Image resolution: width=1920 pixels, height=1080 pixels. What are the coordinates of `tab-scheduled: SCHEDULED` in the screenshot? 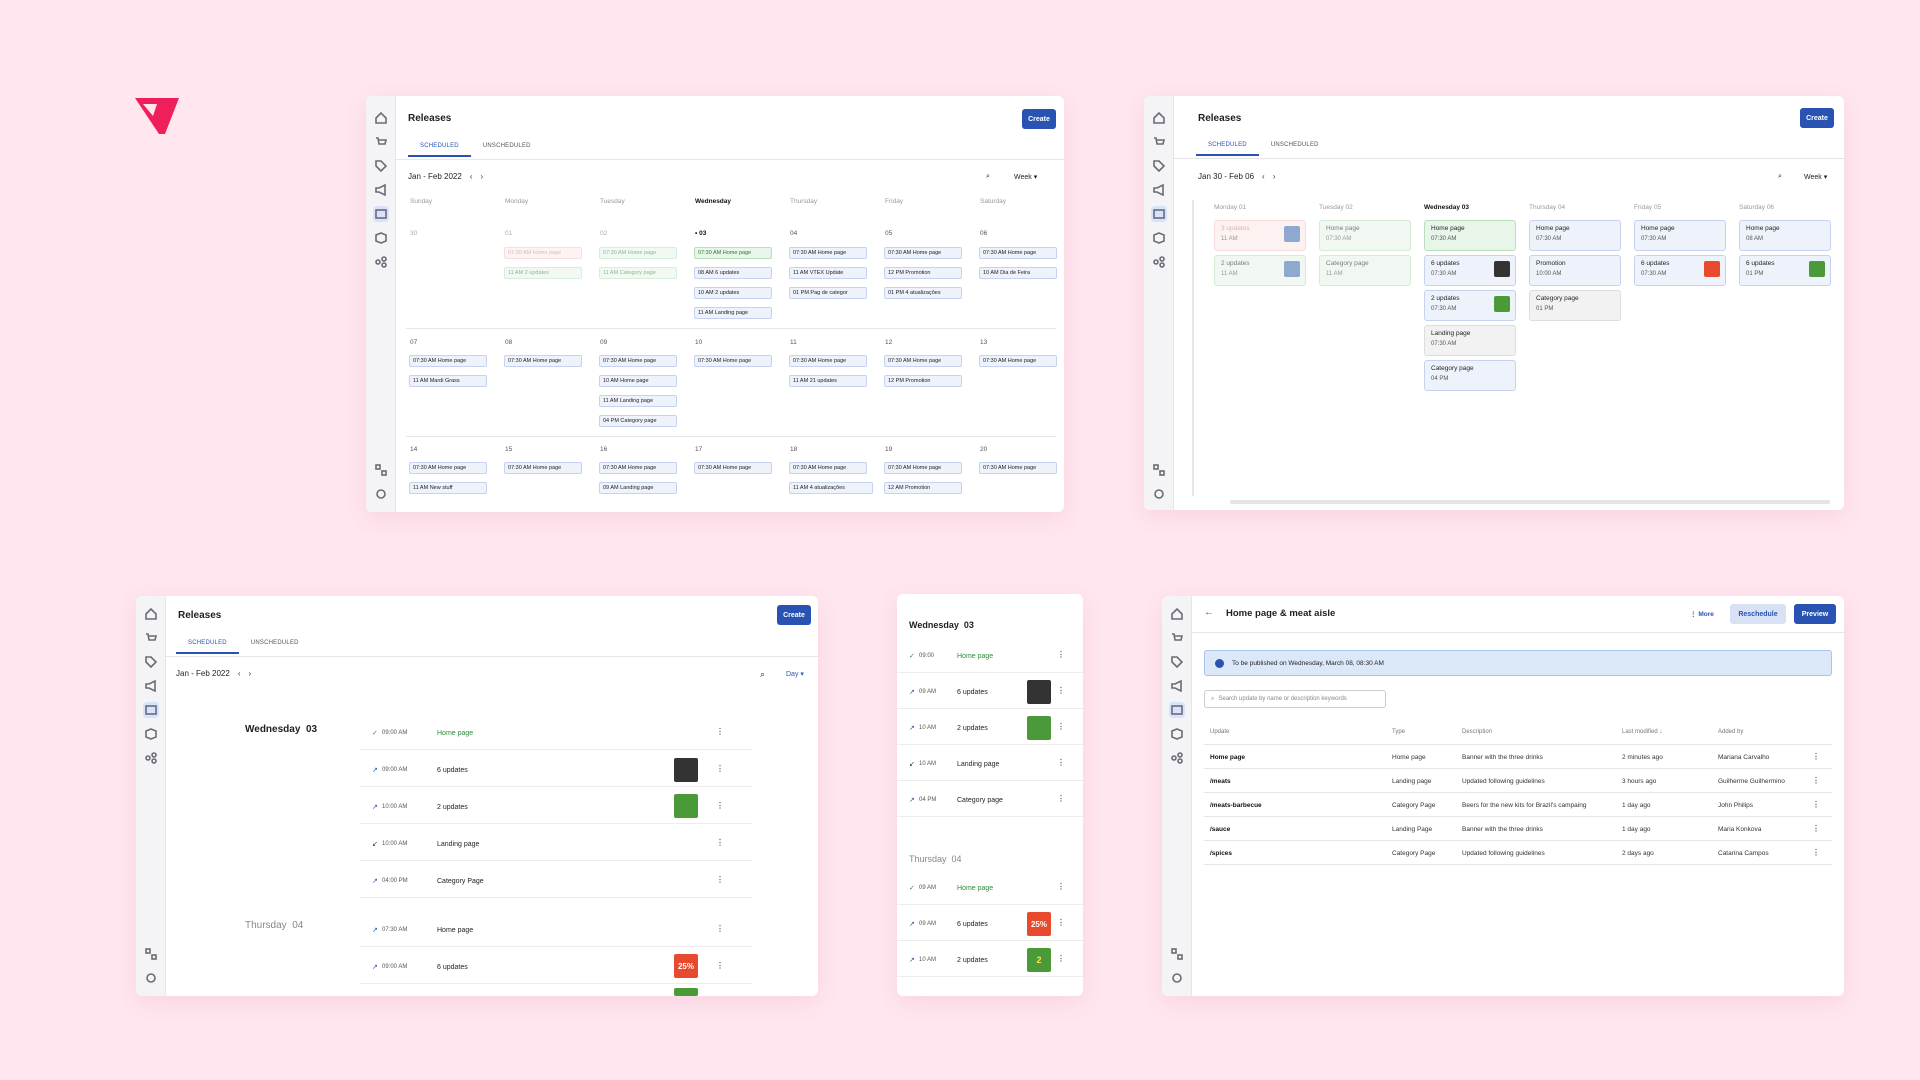 It's located at (207, 645).